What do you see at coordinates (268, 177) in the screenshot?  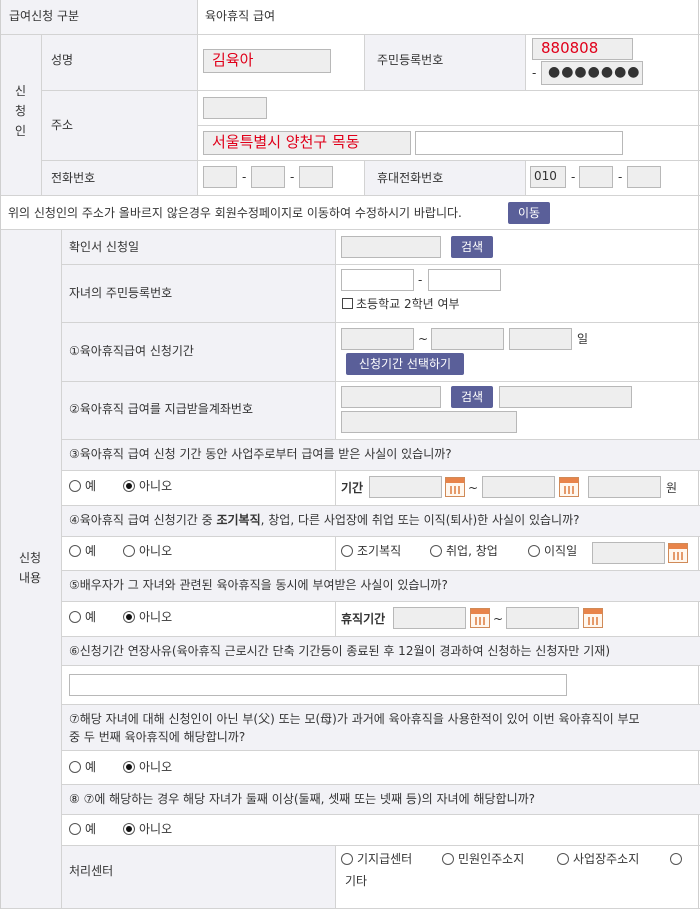 I see `phone-2-field` at bounding box center [268, 177].